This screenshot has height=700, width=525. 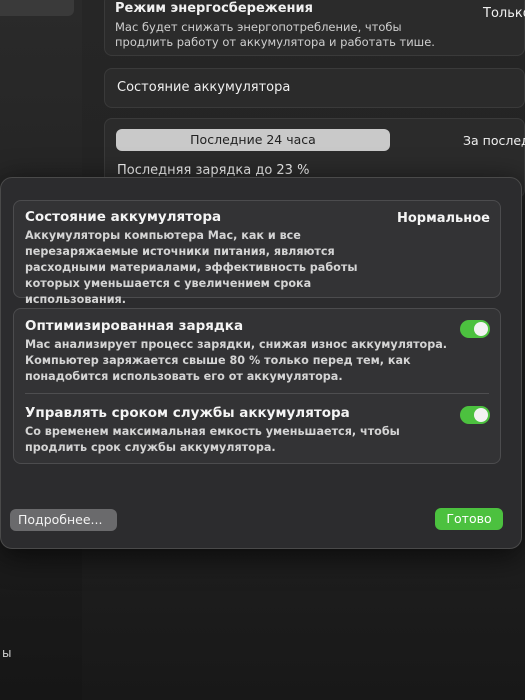 What do you see at coordinates (253, 140) in the screenshot?
I see `segment-last-24h: Последние 24 часа` at bounding box center [253, 140].